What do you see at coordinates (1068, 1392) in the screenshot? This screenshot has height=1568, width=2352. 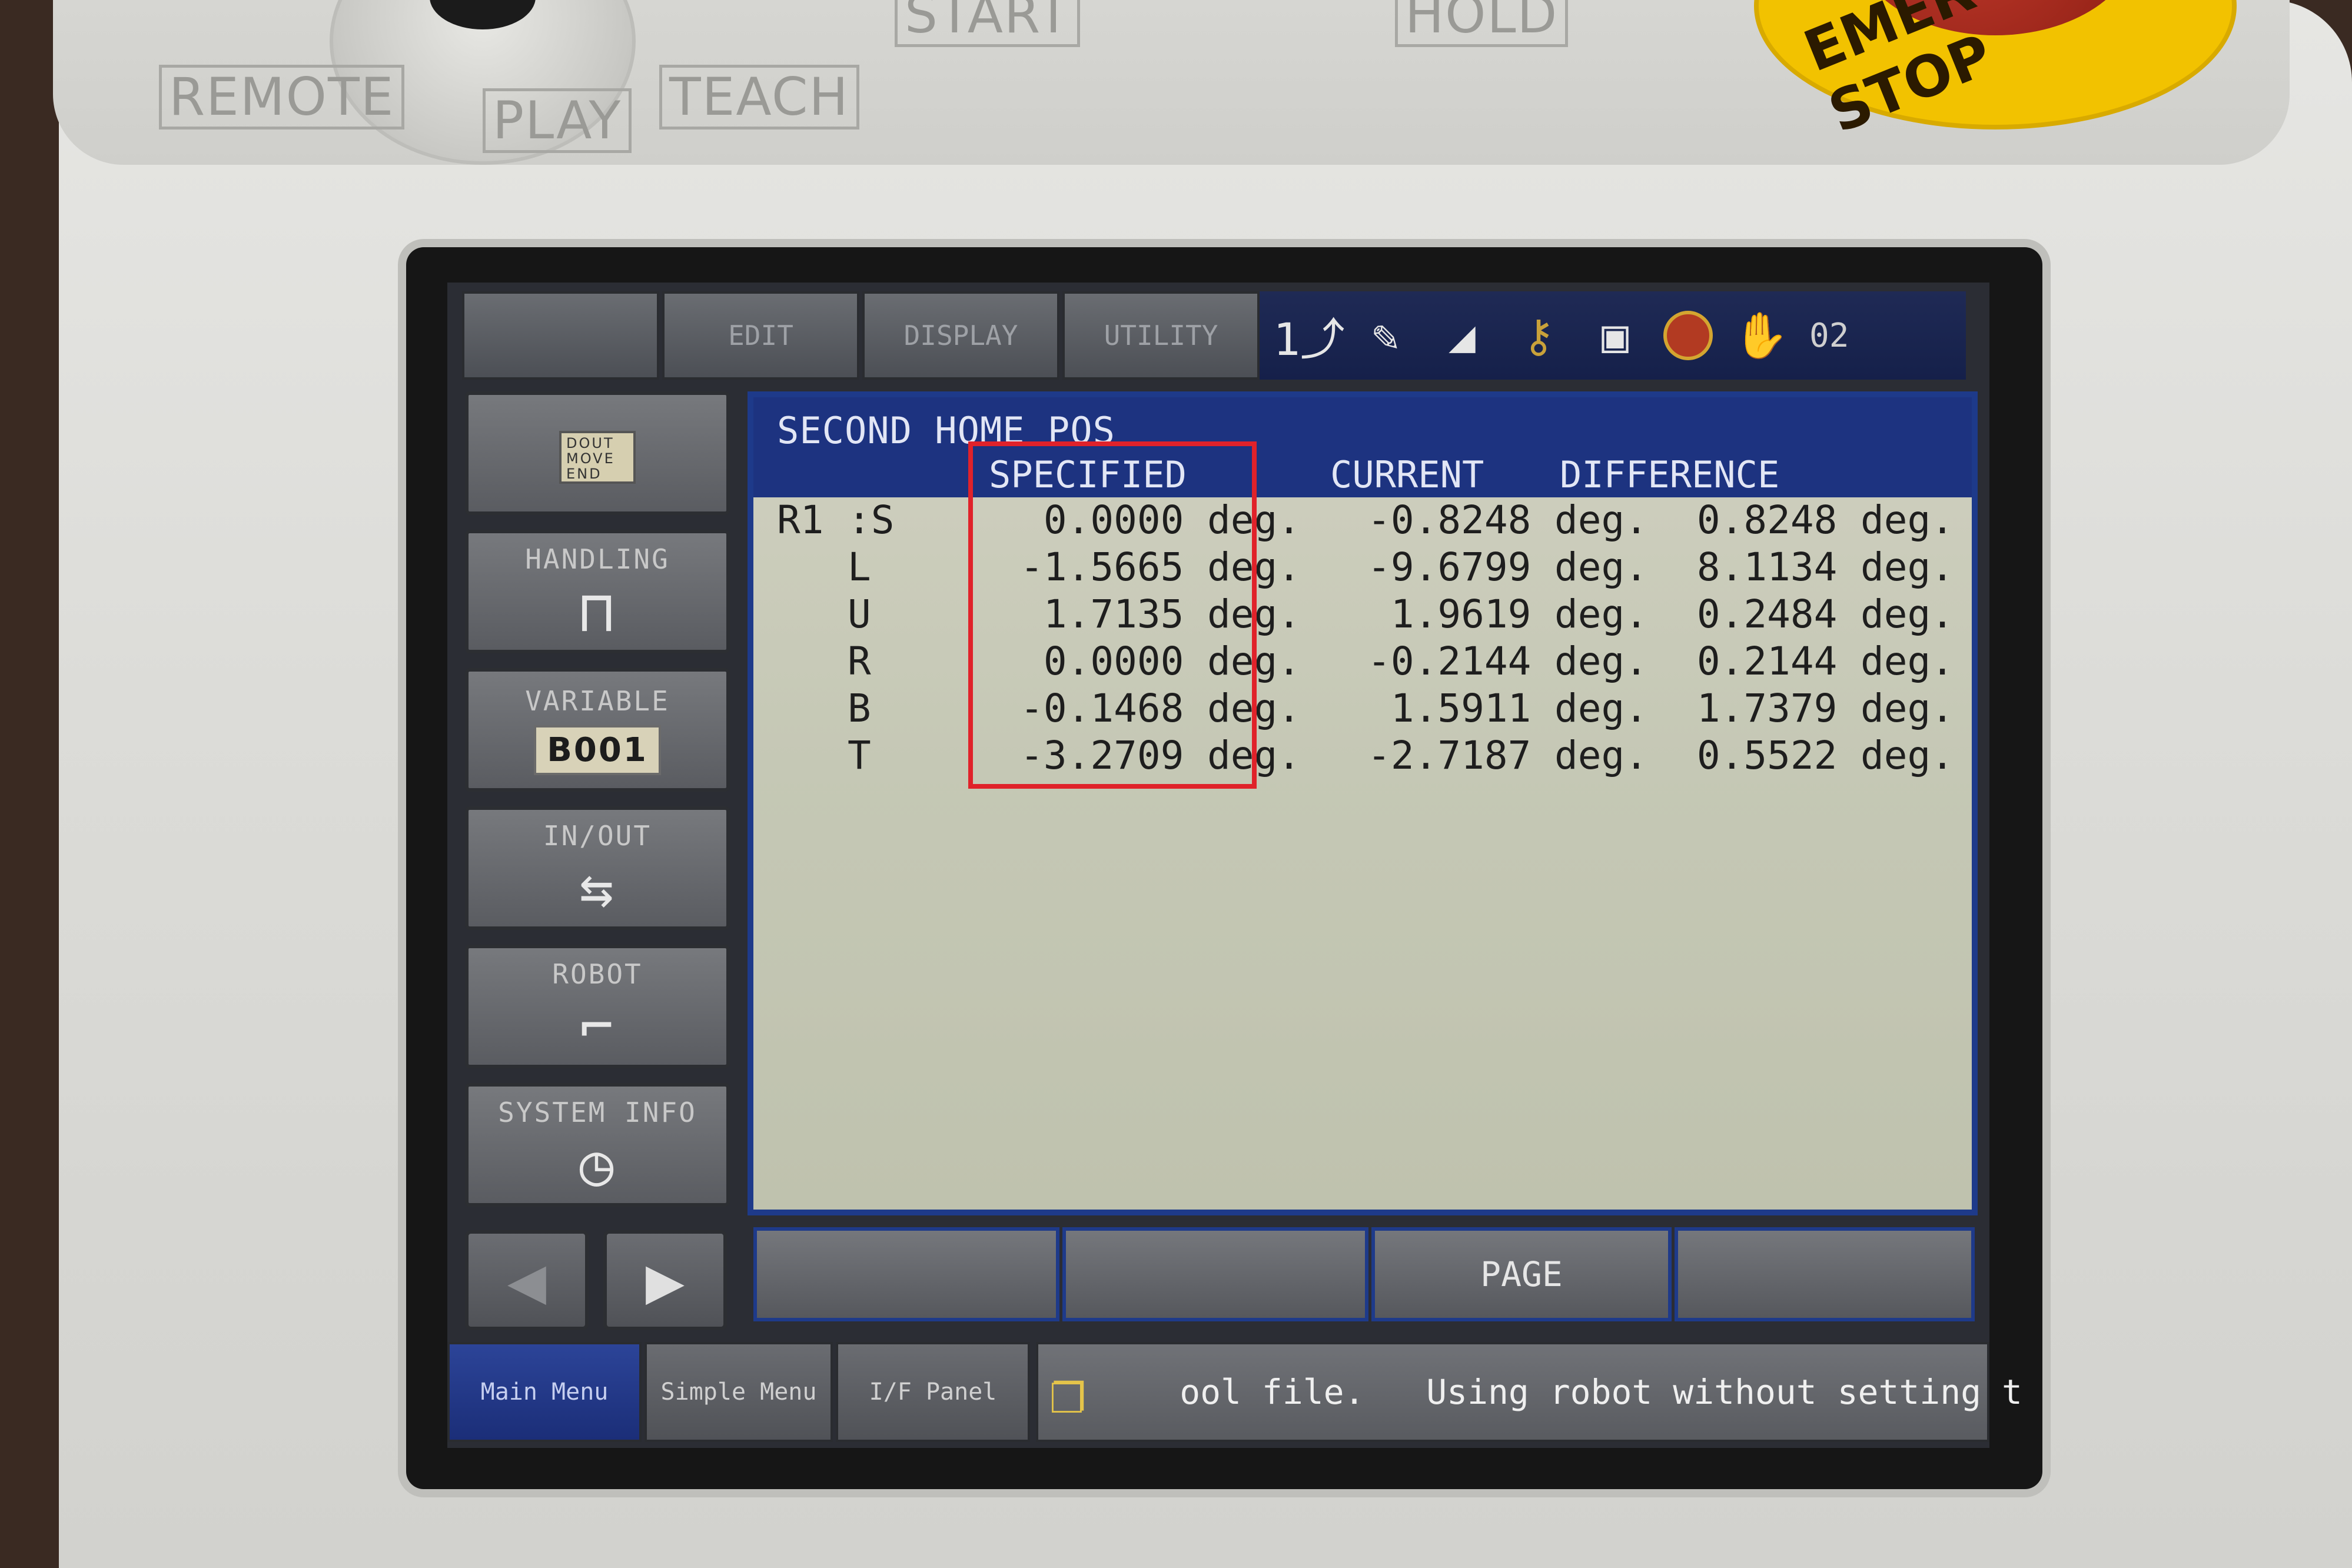 I see `multi-window-icon: ❐` at bounding box center [1068, 1392].